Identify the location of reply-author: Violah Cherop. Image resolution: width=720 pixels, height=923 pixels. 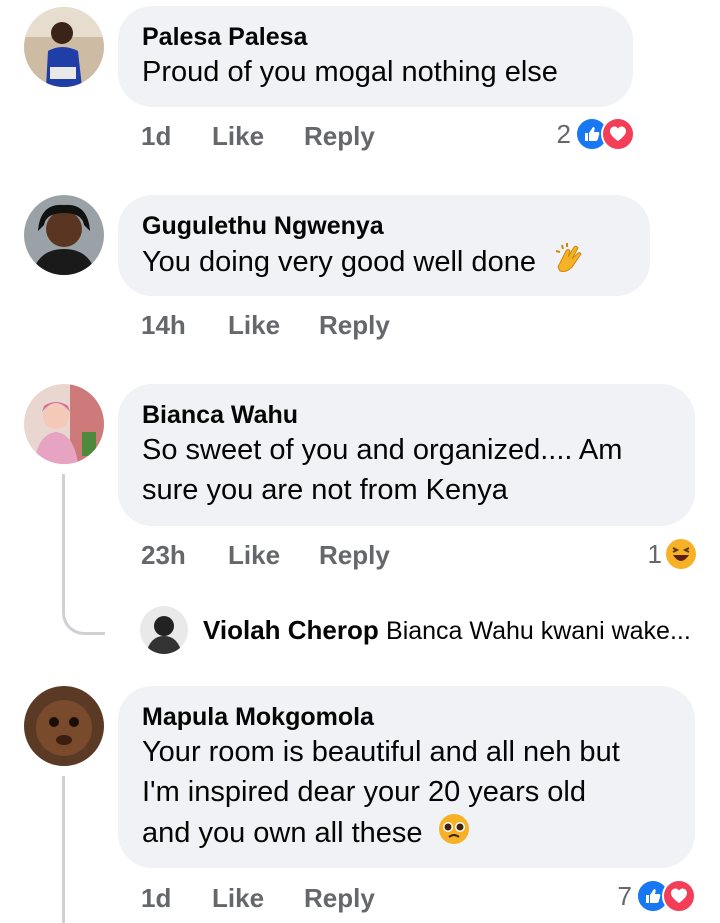
(291, 630).